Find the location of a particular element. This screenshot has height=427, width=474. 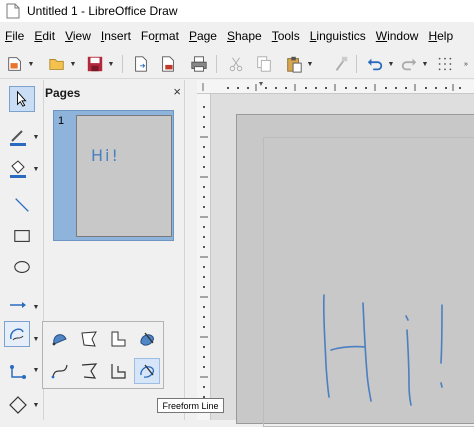

vertical-ruler-ticks is located at coordinates (204, 257).